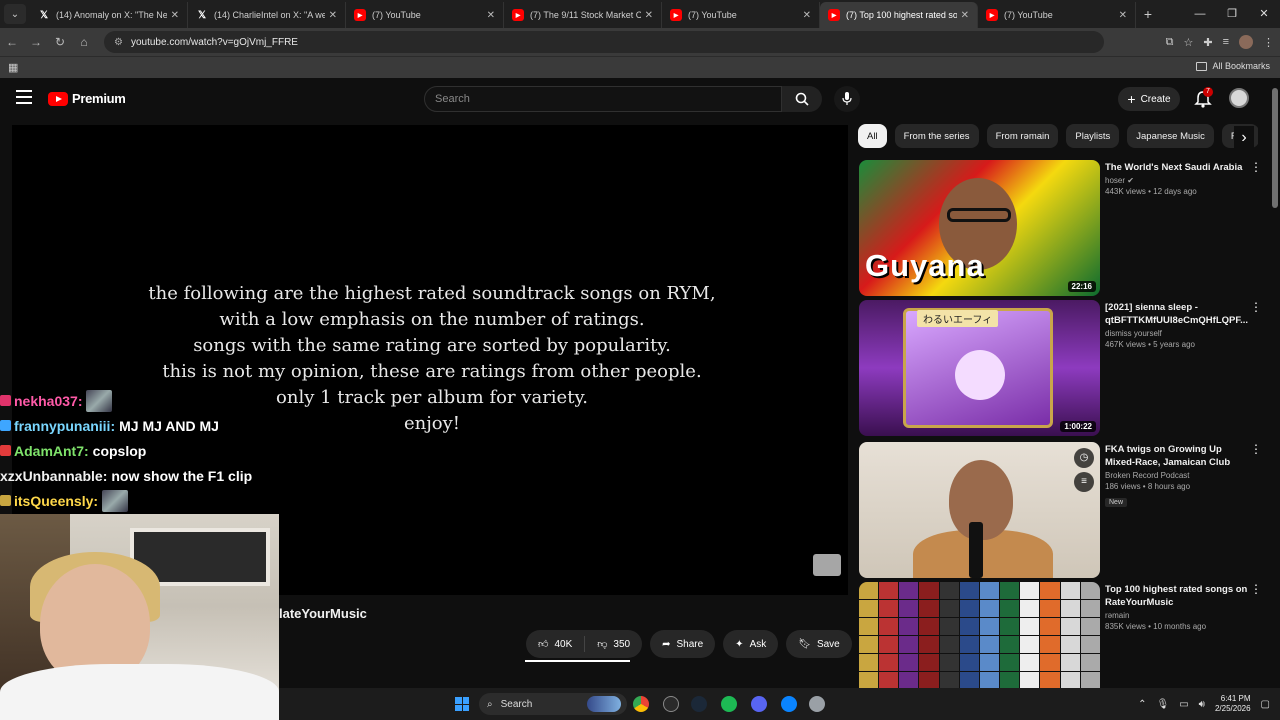 This screenshot has width=1280, height=720. I want to click on windows-start-icon, so click(462, 704).